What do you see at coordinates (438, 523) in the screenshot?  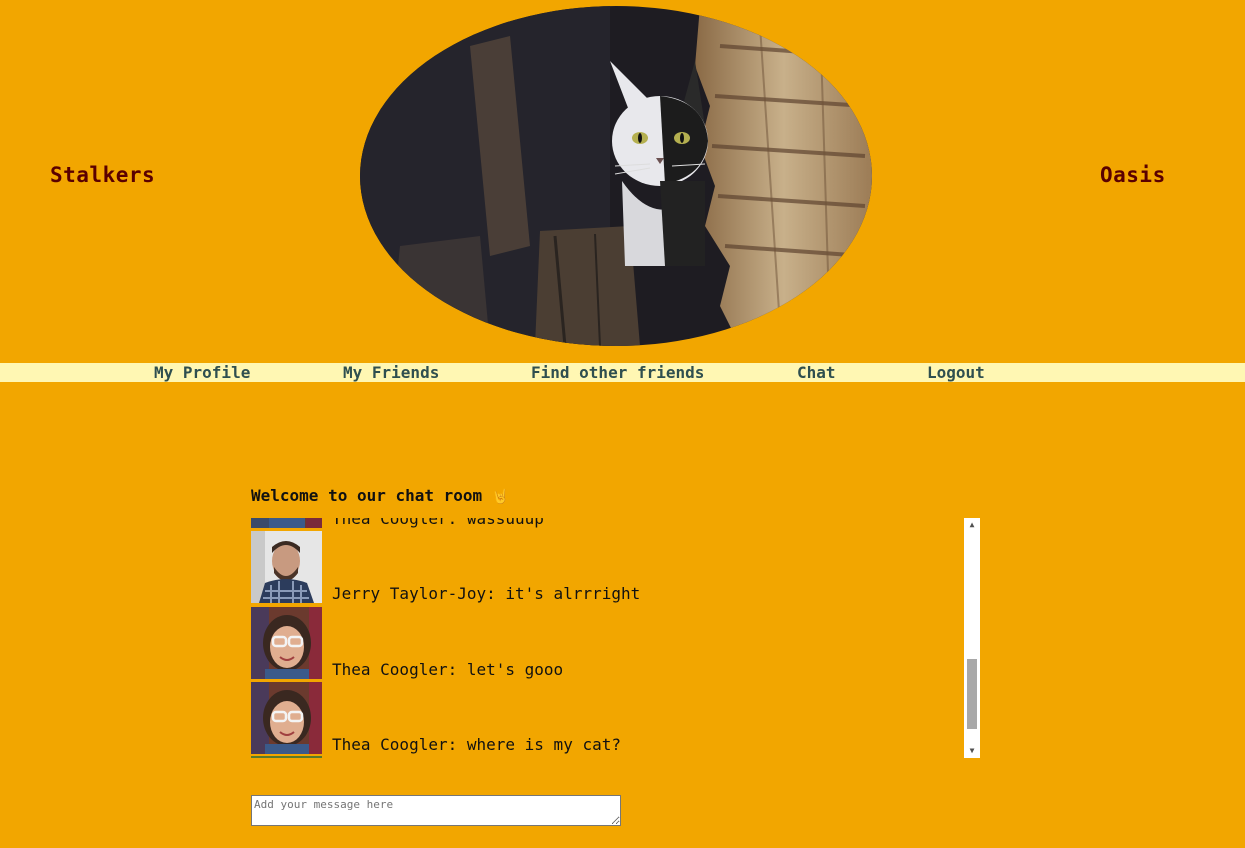 I see `chat-message-text: Thea Coogler: wassuuup` at bounding box center [438, 523].